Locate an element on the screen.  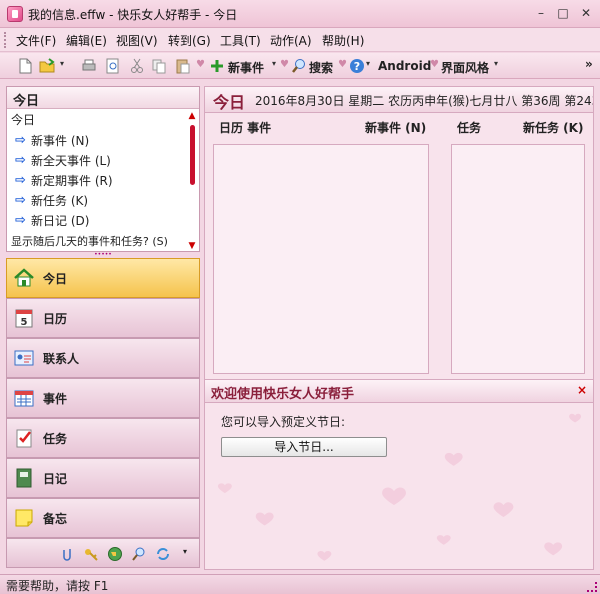
quick-new-recurring-event: ⇨ 新定期事件 (R) is located at coordinates (103, 180).